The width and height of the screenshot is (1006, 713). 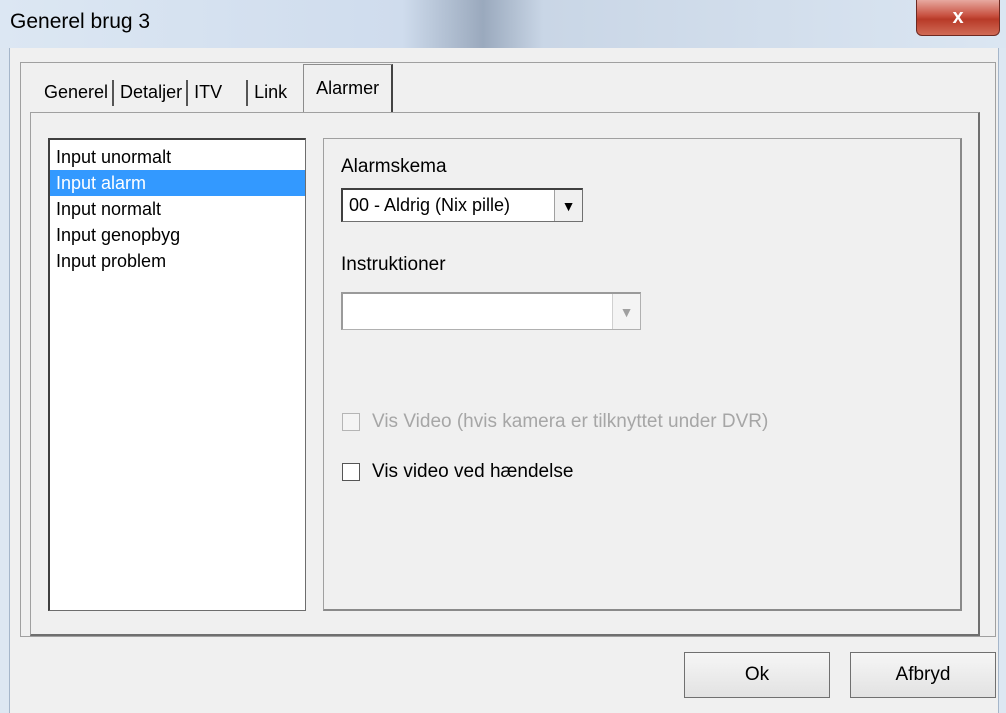 What do you see at coordinates (503, 24) in the screenshot?
I see `title-bar: Generel brug 3 x` at bounding box center [503, 24].